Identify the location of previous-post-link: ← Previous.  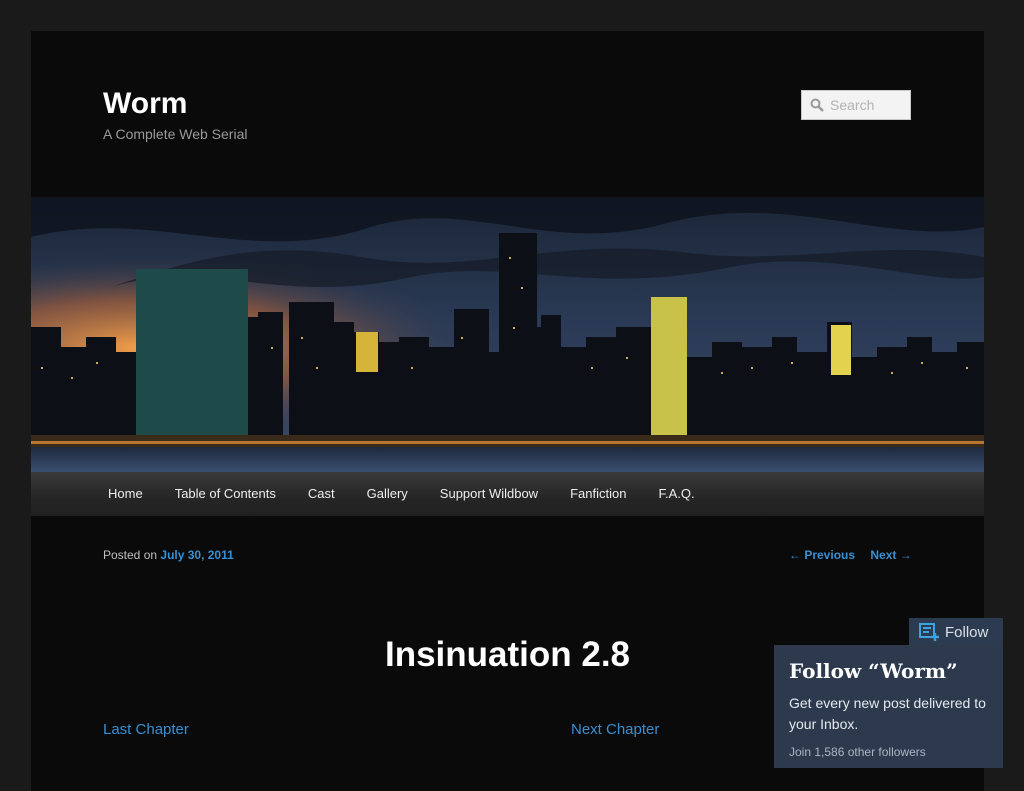
(822, 555).